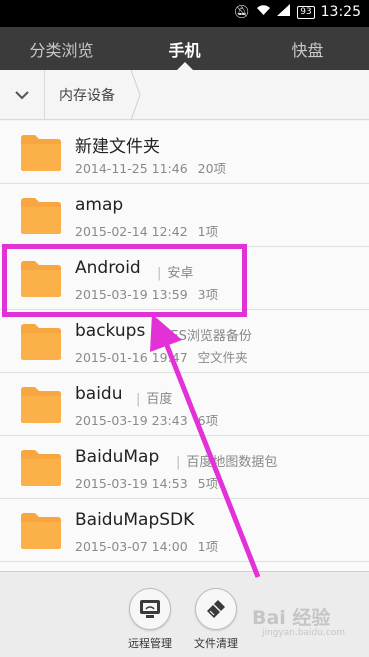 The width and height of the screenshot is (369, 657). I want to click on remote-manage-icon, so click(150, 609).